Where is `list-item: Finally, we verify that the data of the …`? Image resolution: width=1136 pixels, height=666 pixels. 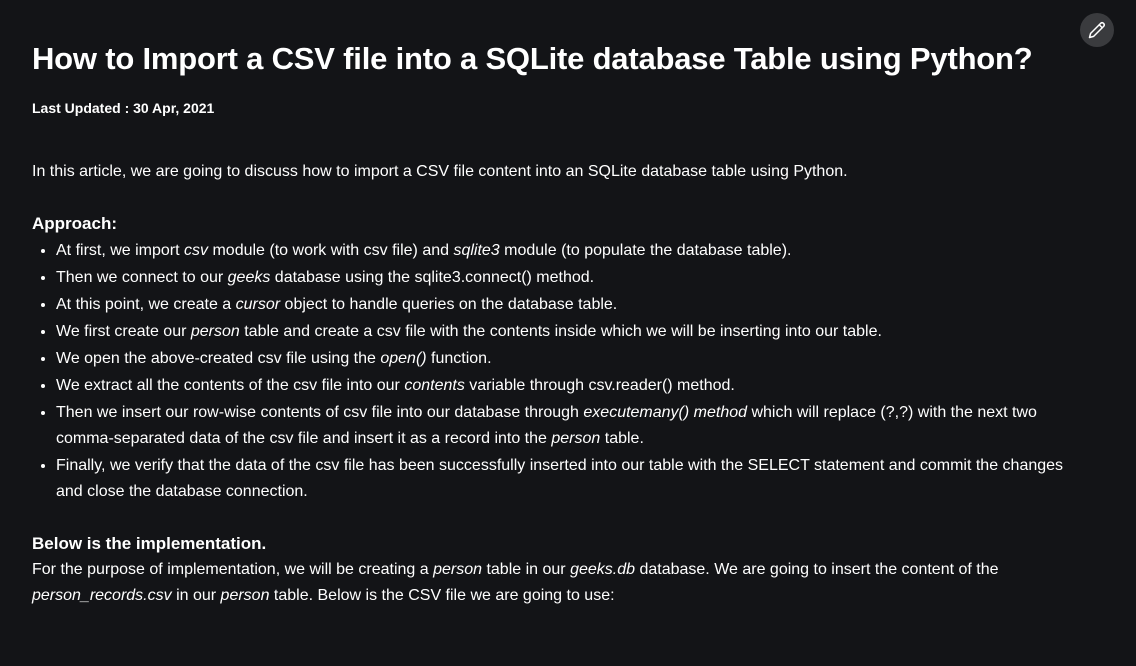
list-item: Finally, we verify that the data of the … is located at coordinates (564, 478).